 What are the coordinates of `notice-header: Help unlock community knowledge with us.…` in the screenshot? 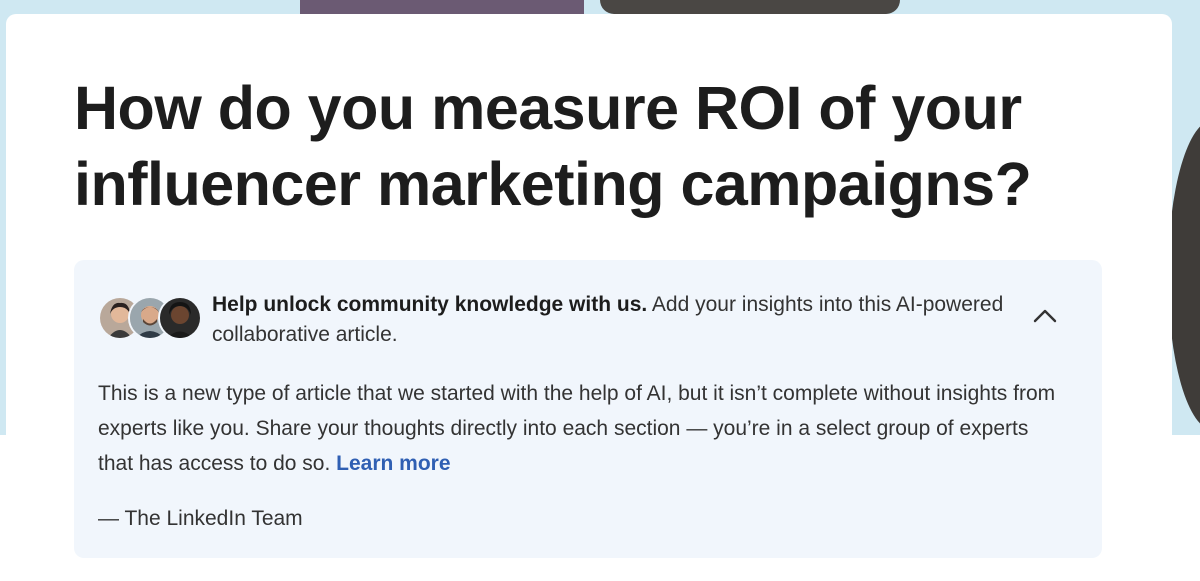 It's located at (612, 320).